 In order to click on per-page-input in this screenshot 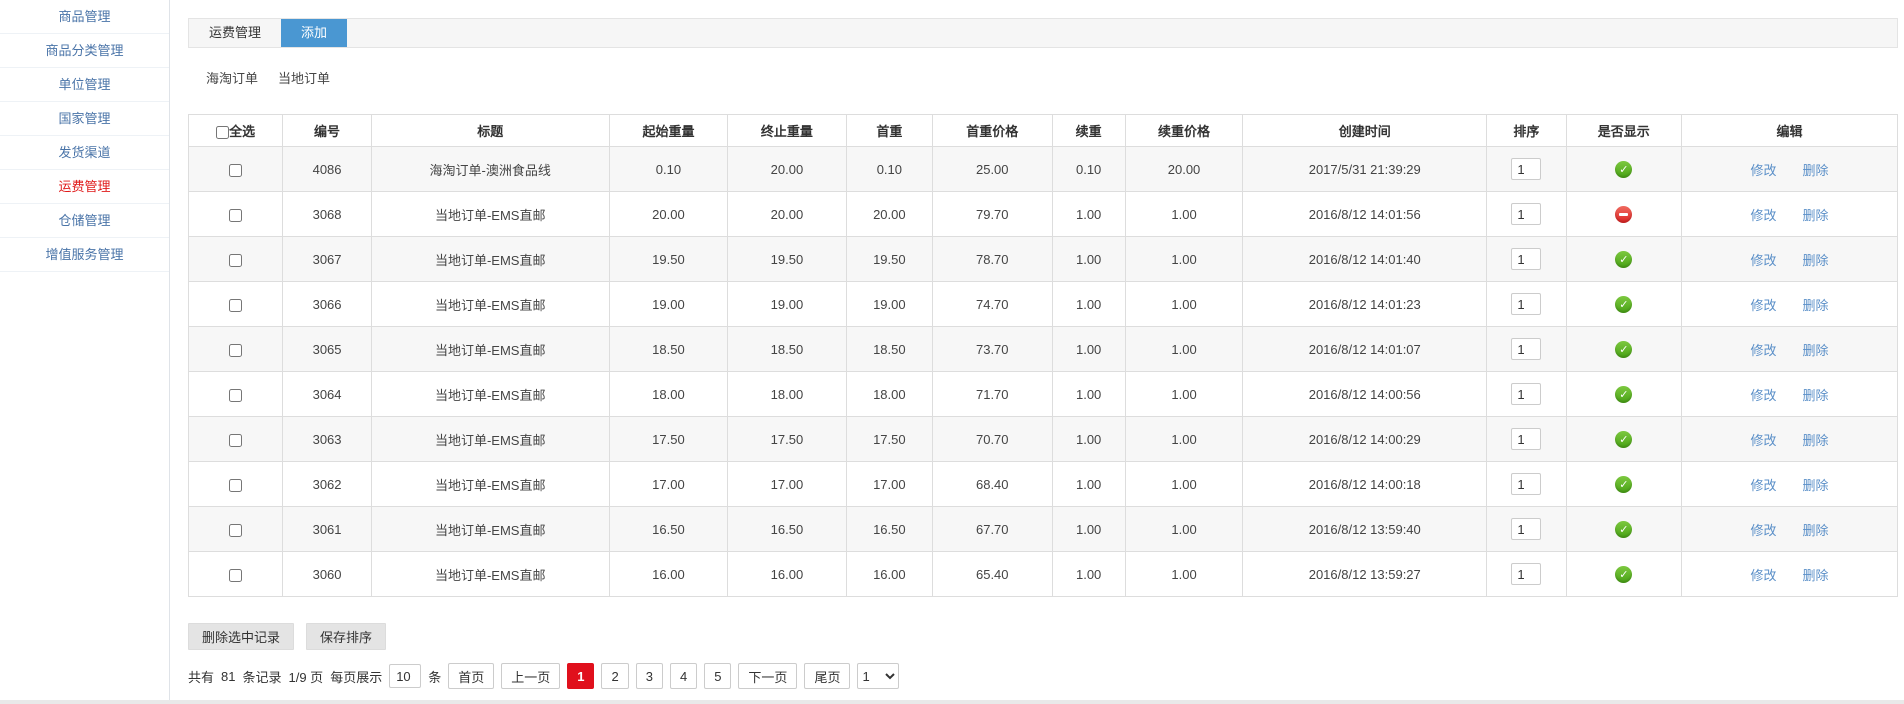, I will do `click(405, 676)`.